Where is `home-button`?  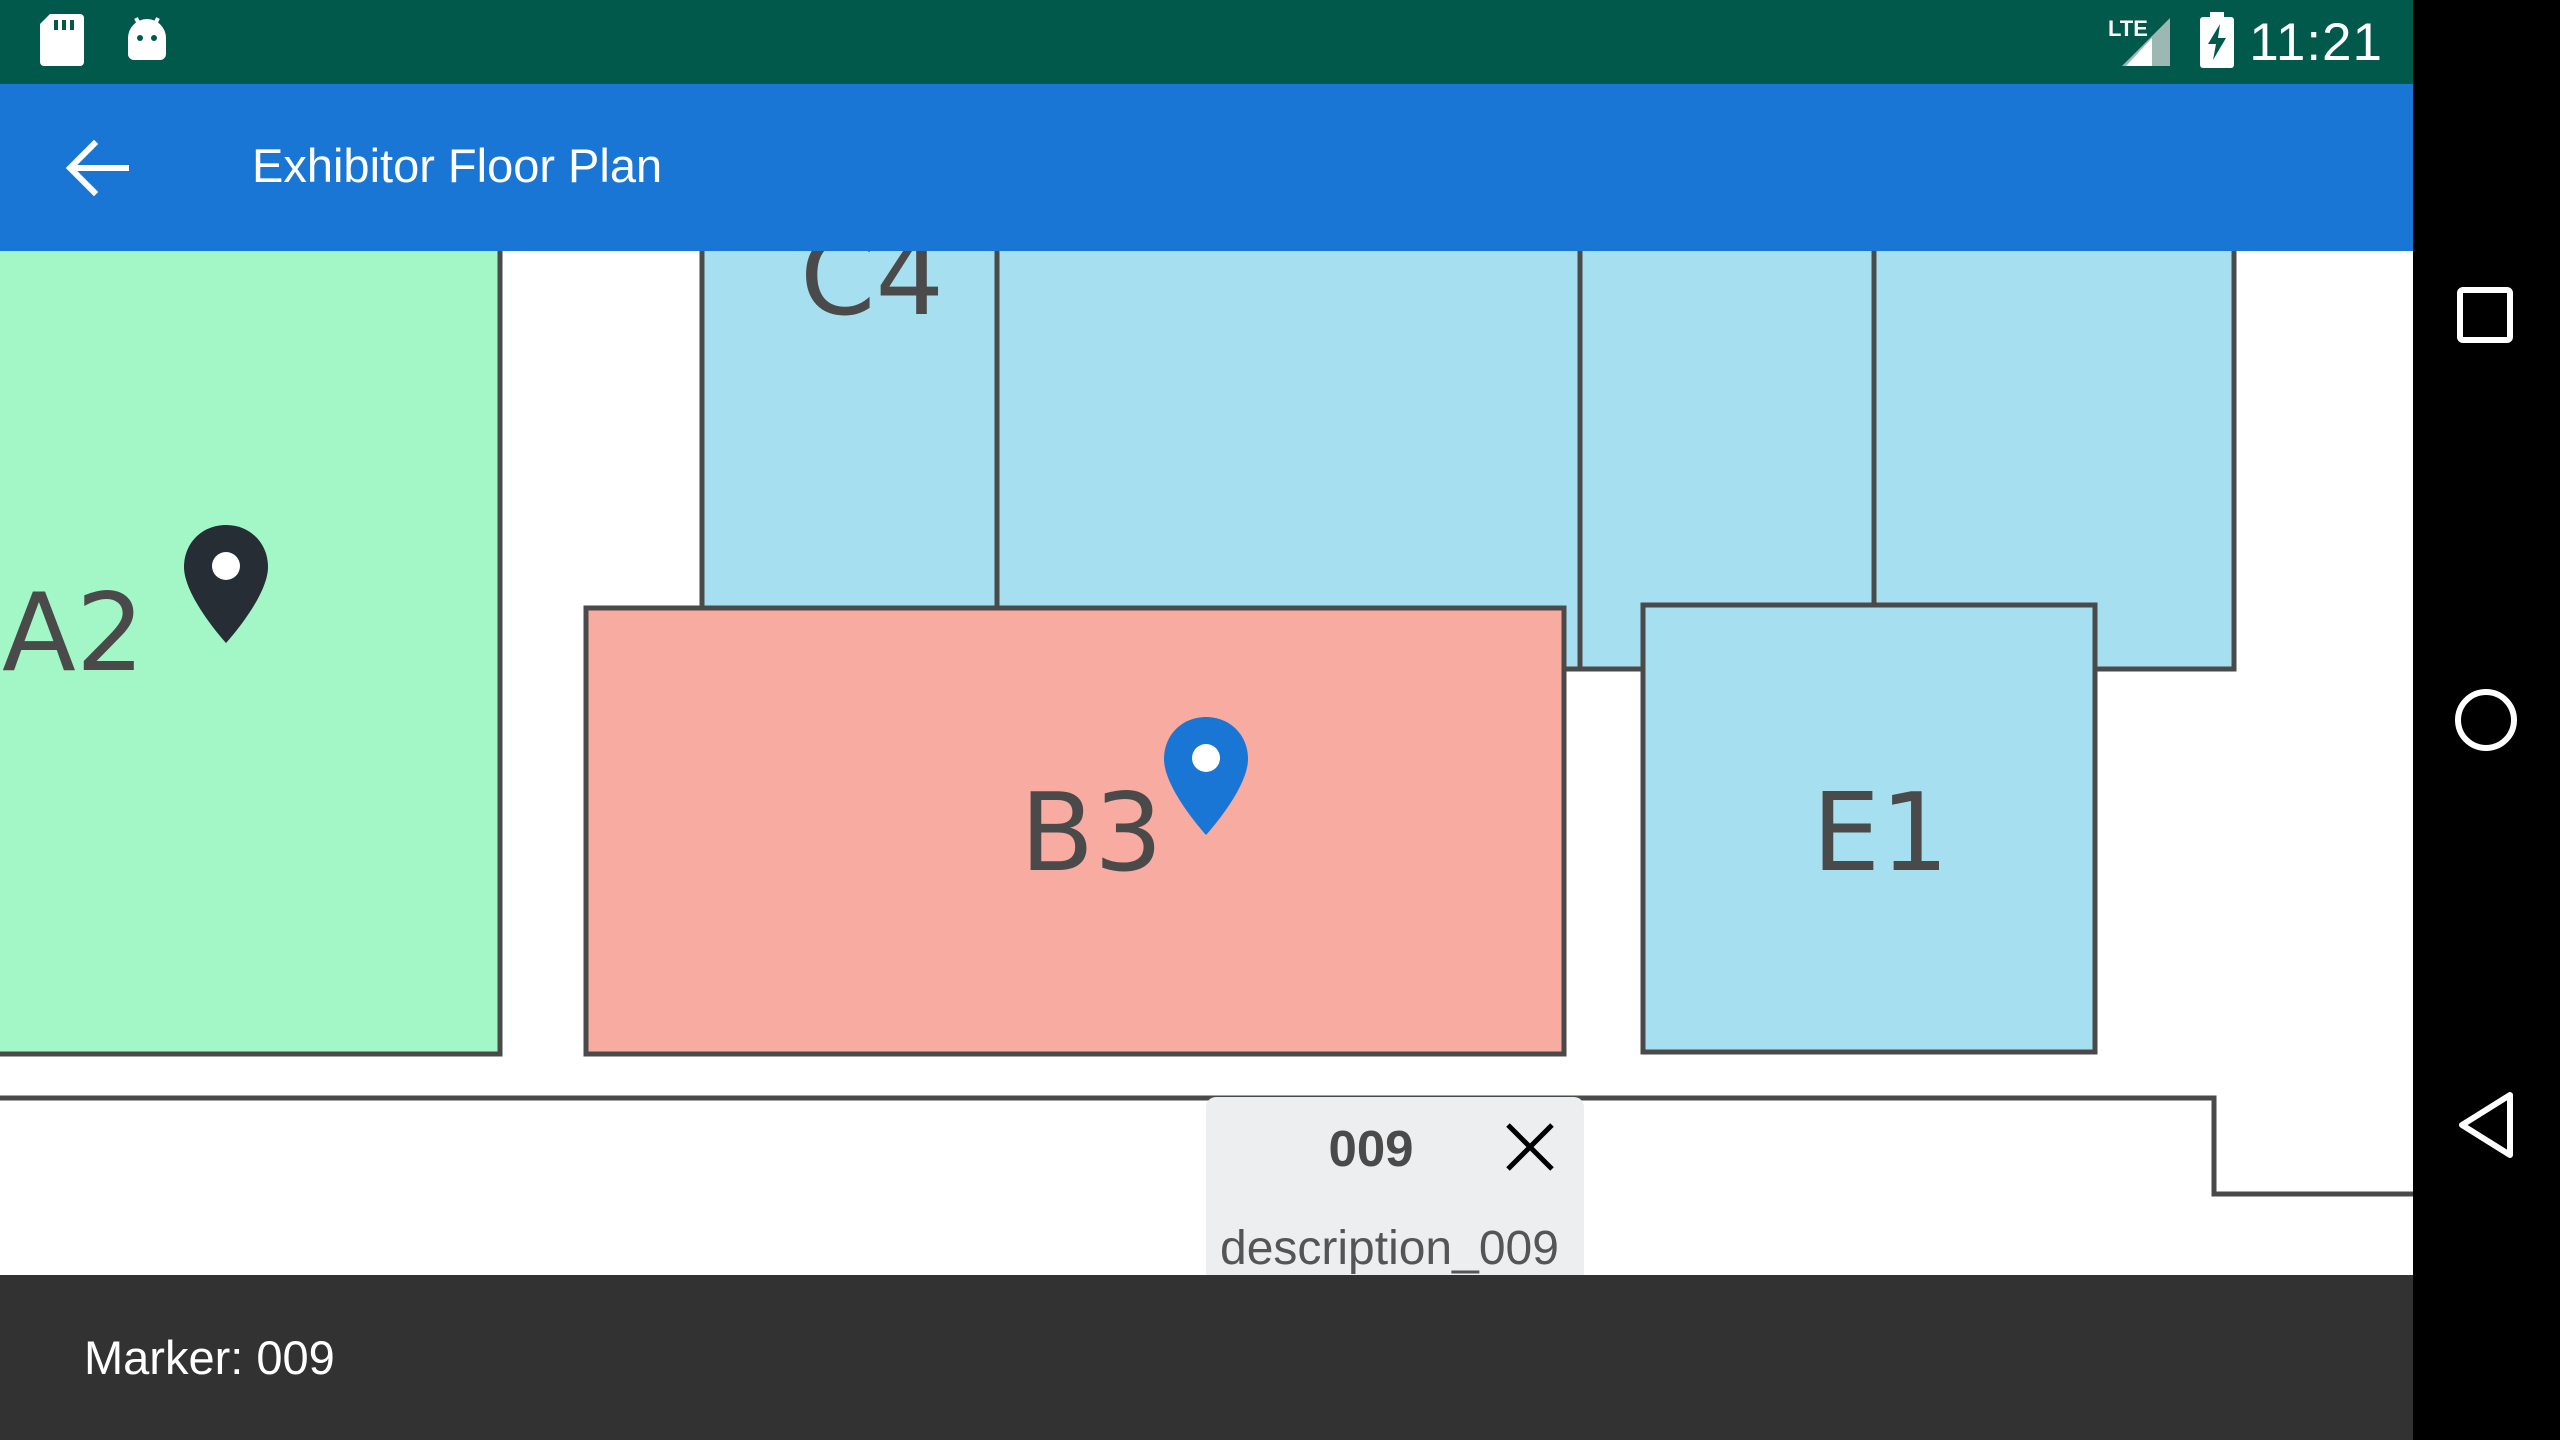 home-button is located at coordinates (2486, 720).